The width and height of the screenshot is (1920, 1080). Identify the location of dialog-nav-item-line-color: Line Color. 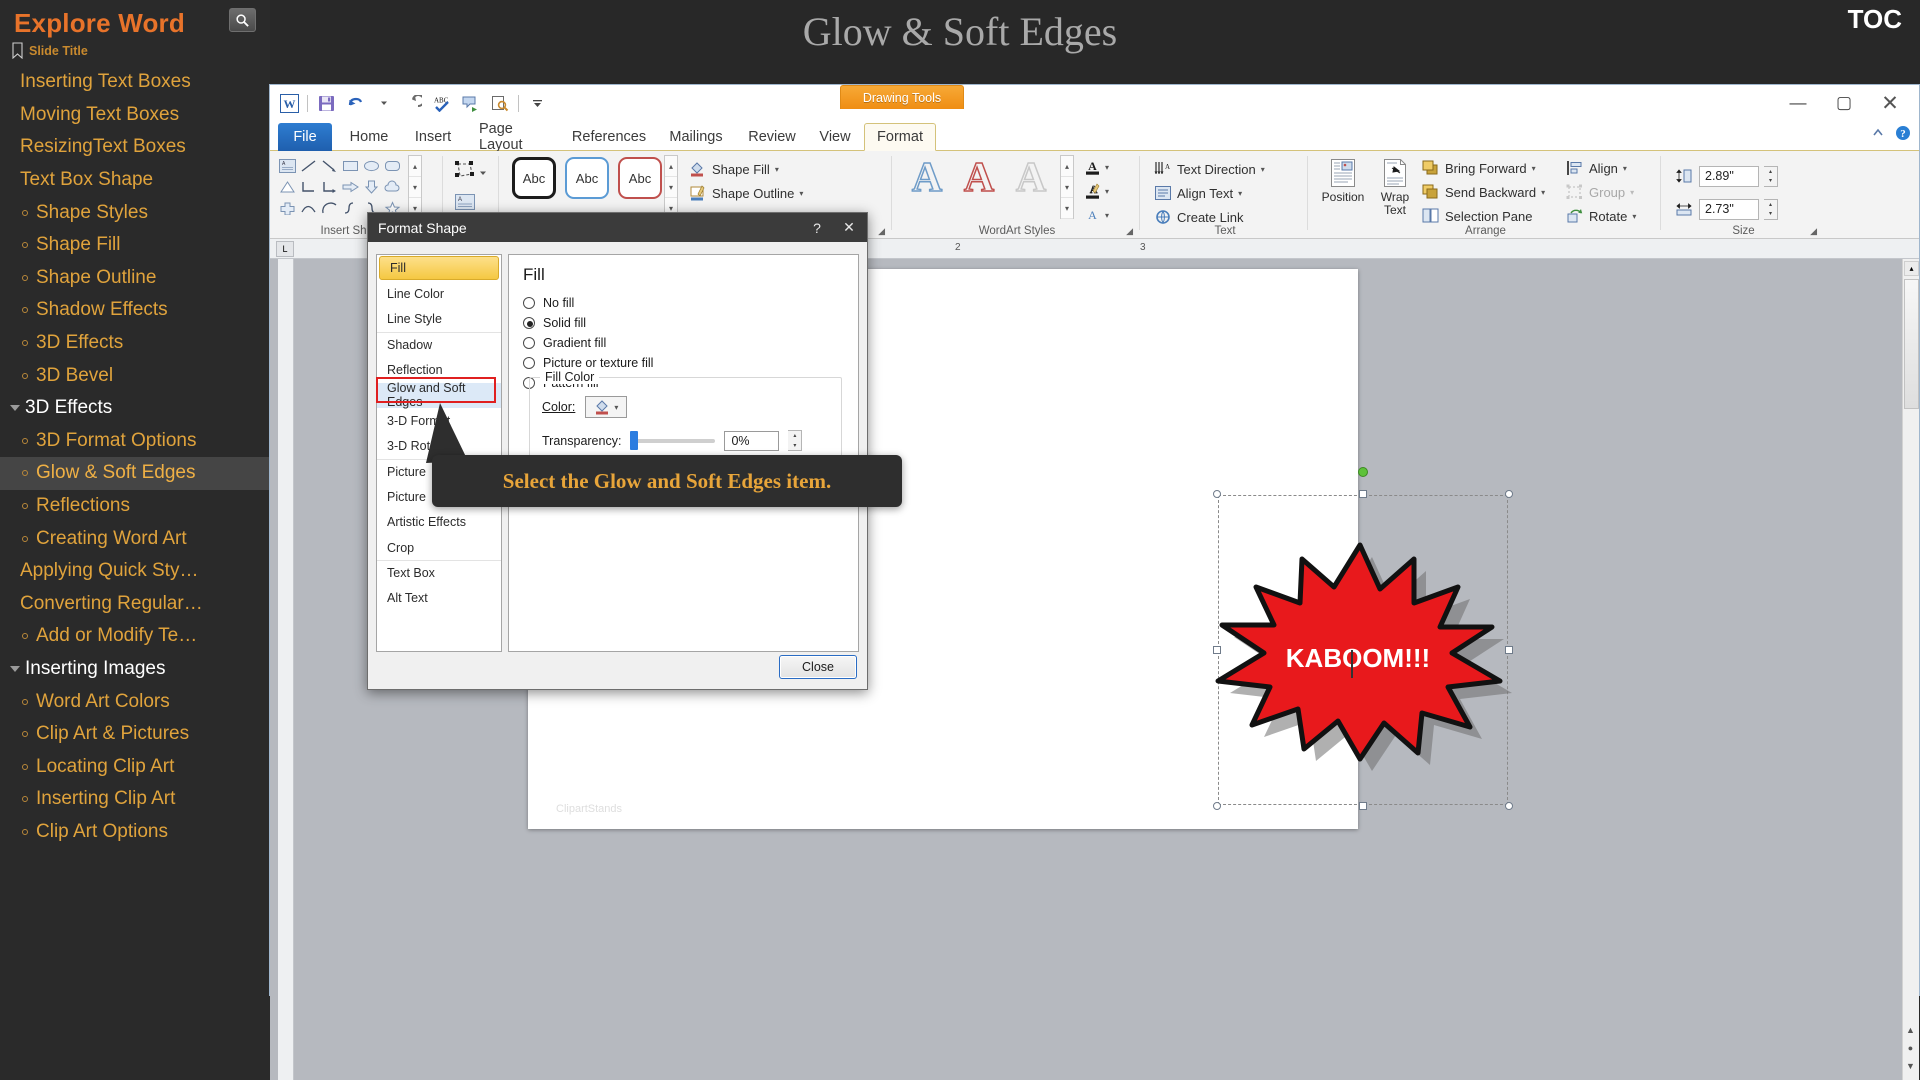
(439, 293).